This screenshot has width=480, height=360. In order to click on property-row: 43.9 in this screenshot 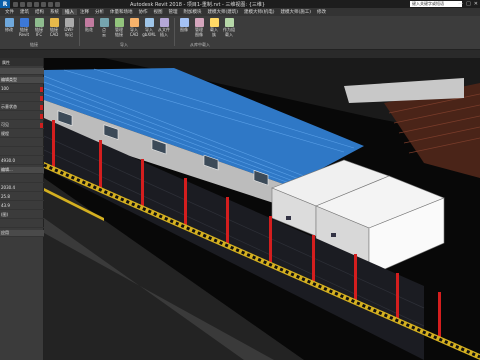, I will do `click(22, 206)`.